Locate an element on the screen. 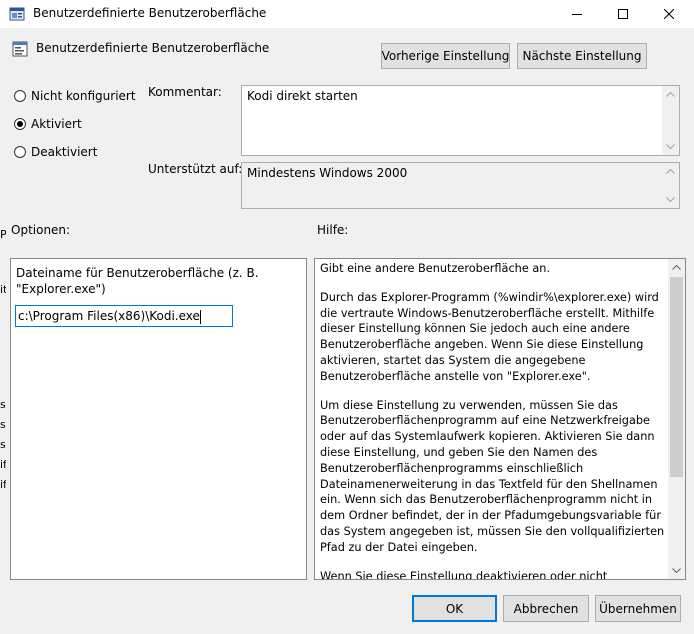 The width and height of the screenshot is (694, 634). previous-setting-button: Vorherige Einstellung is located at coordinates (445, 56).